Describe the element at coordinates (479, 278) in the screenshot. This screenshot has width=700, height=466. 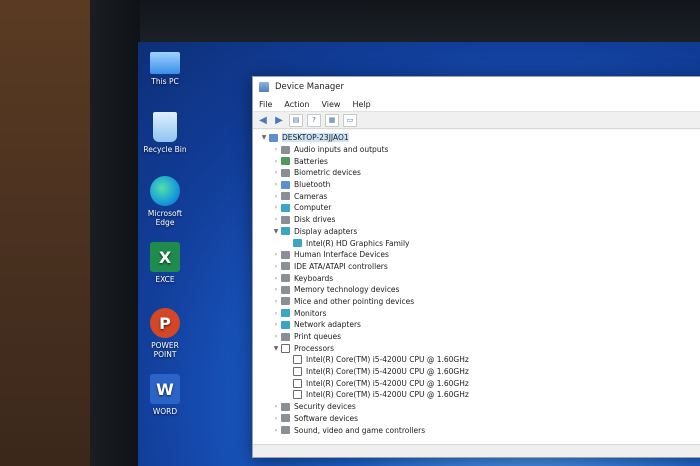
I see `tree-item: › Keyboards` at that location.